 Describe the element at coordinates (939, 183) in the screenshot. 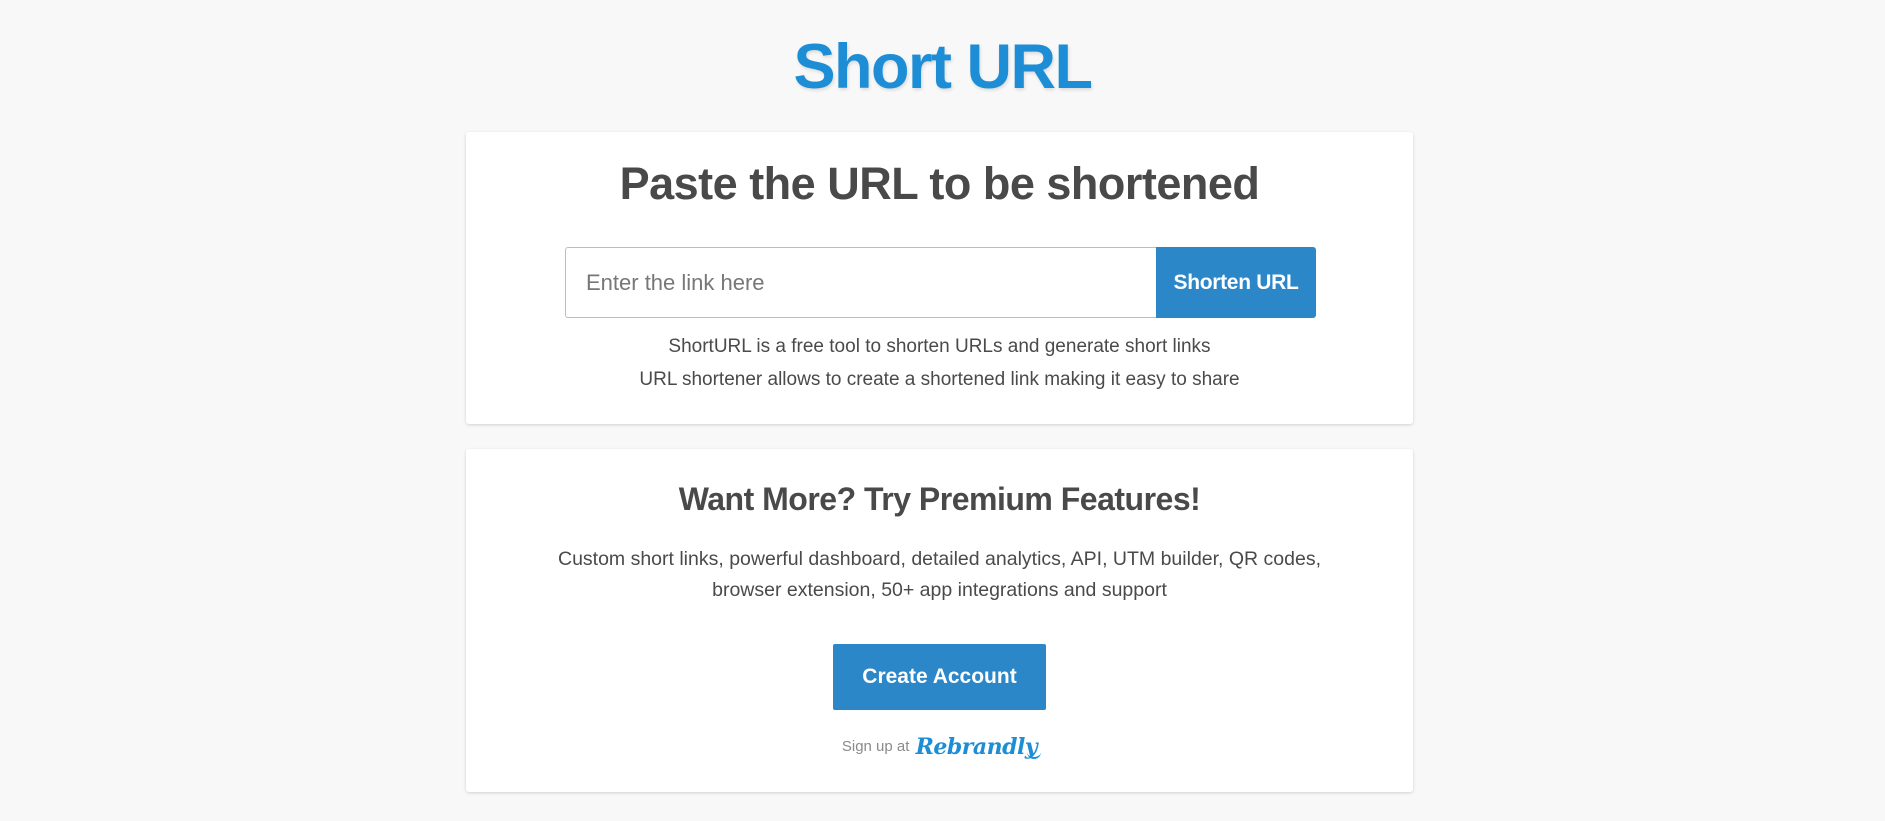

I see `shorten-heading: Paste the URL to be shortened` at that location.